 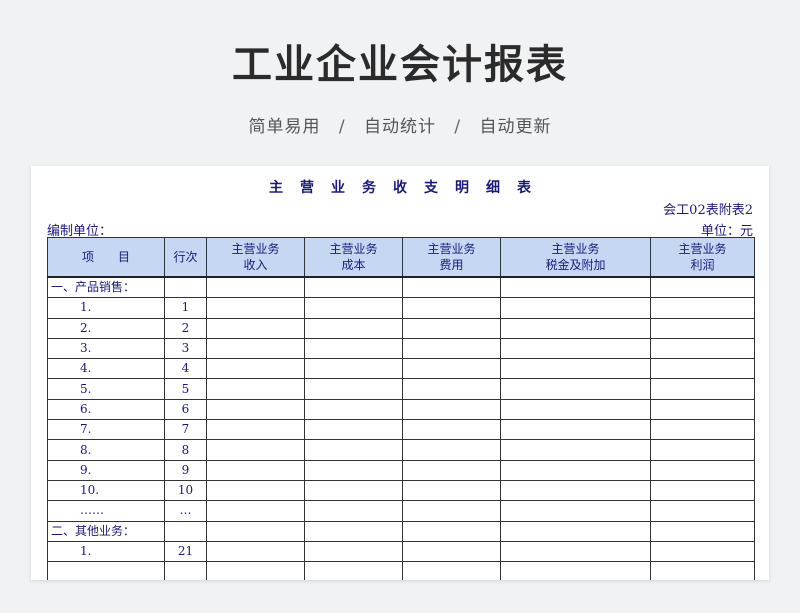 I want to click on row-number-cell: 8, so click(x=185, y=450).